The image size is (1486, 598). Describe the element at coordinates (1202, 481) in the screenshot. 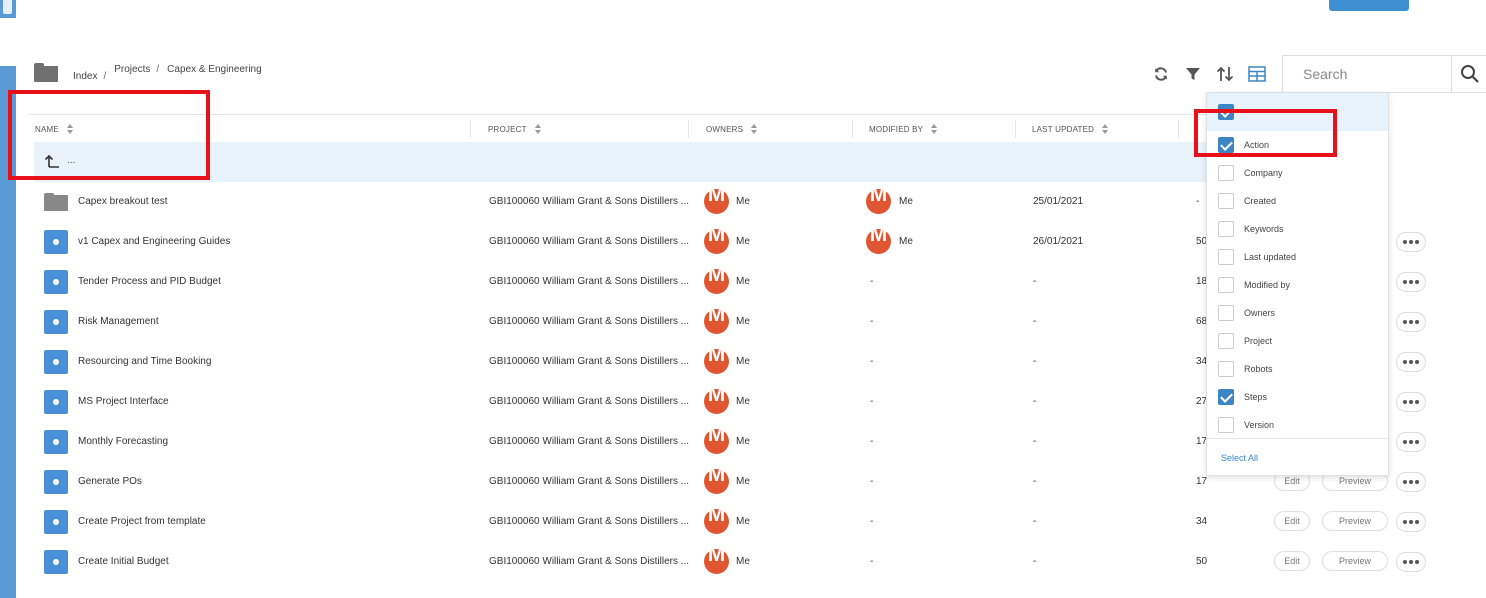

I see `row-steps: 17` at that location.